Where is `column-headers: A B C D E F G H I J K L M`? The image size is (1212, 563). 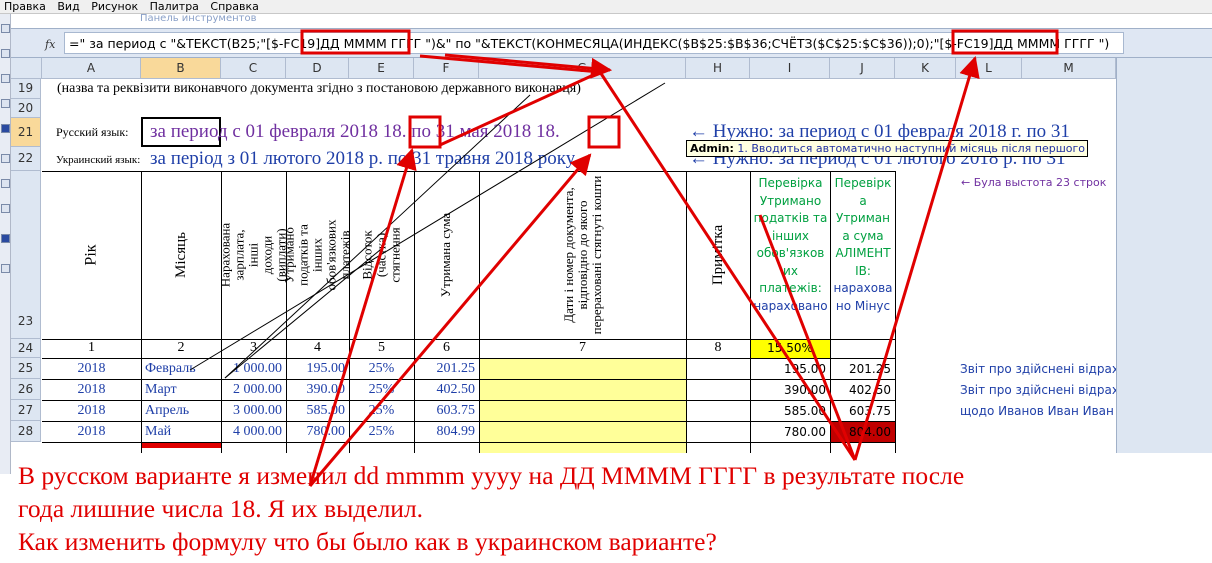 column-headers: A B C D E F G H I J K L M is located at coordinates (563, 68).